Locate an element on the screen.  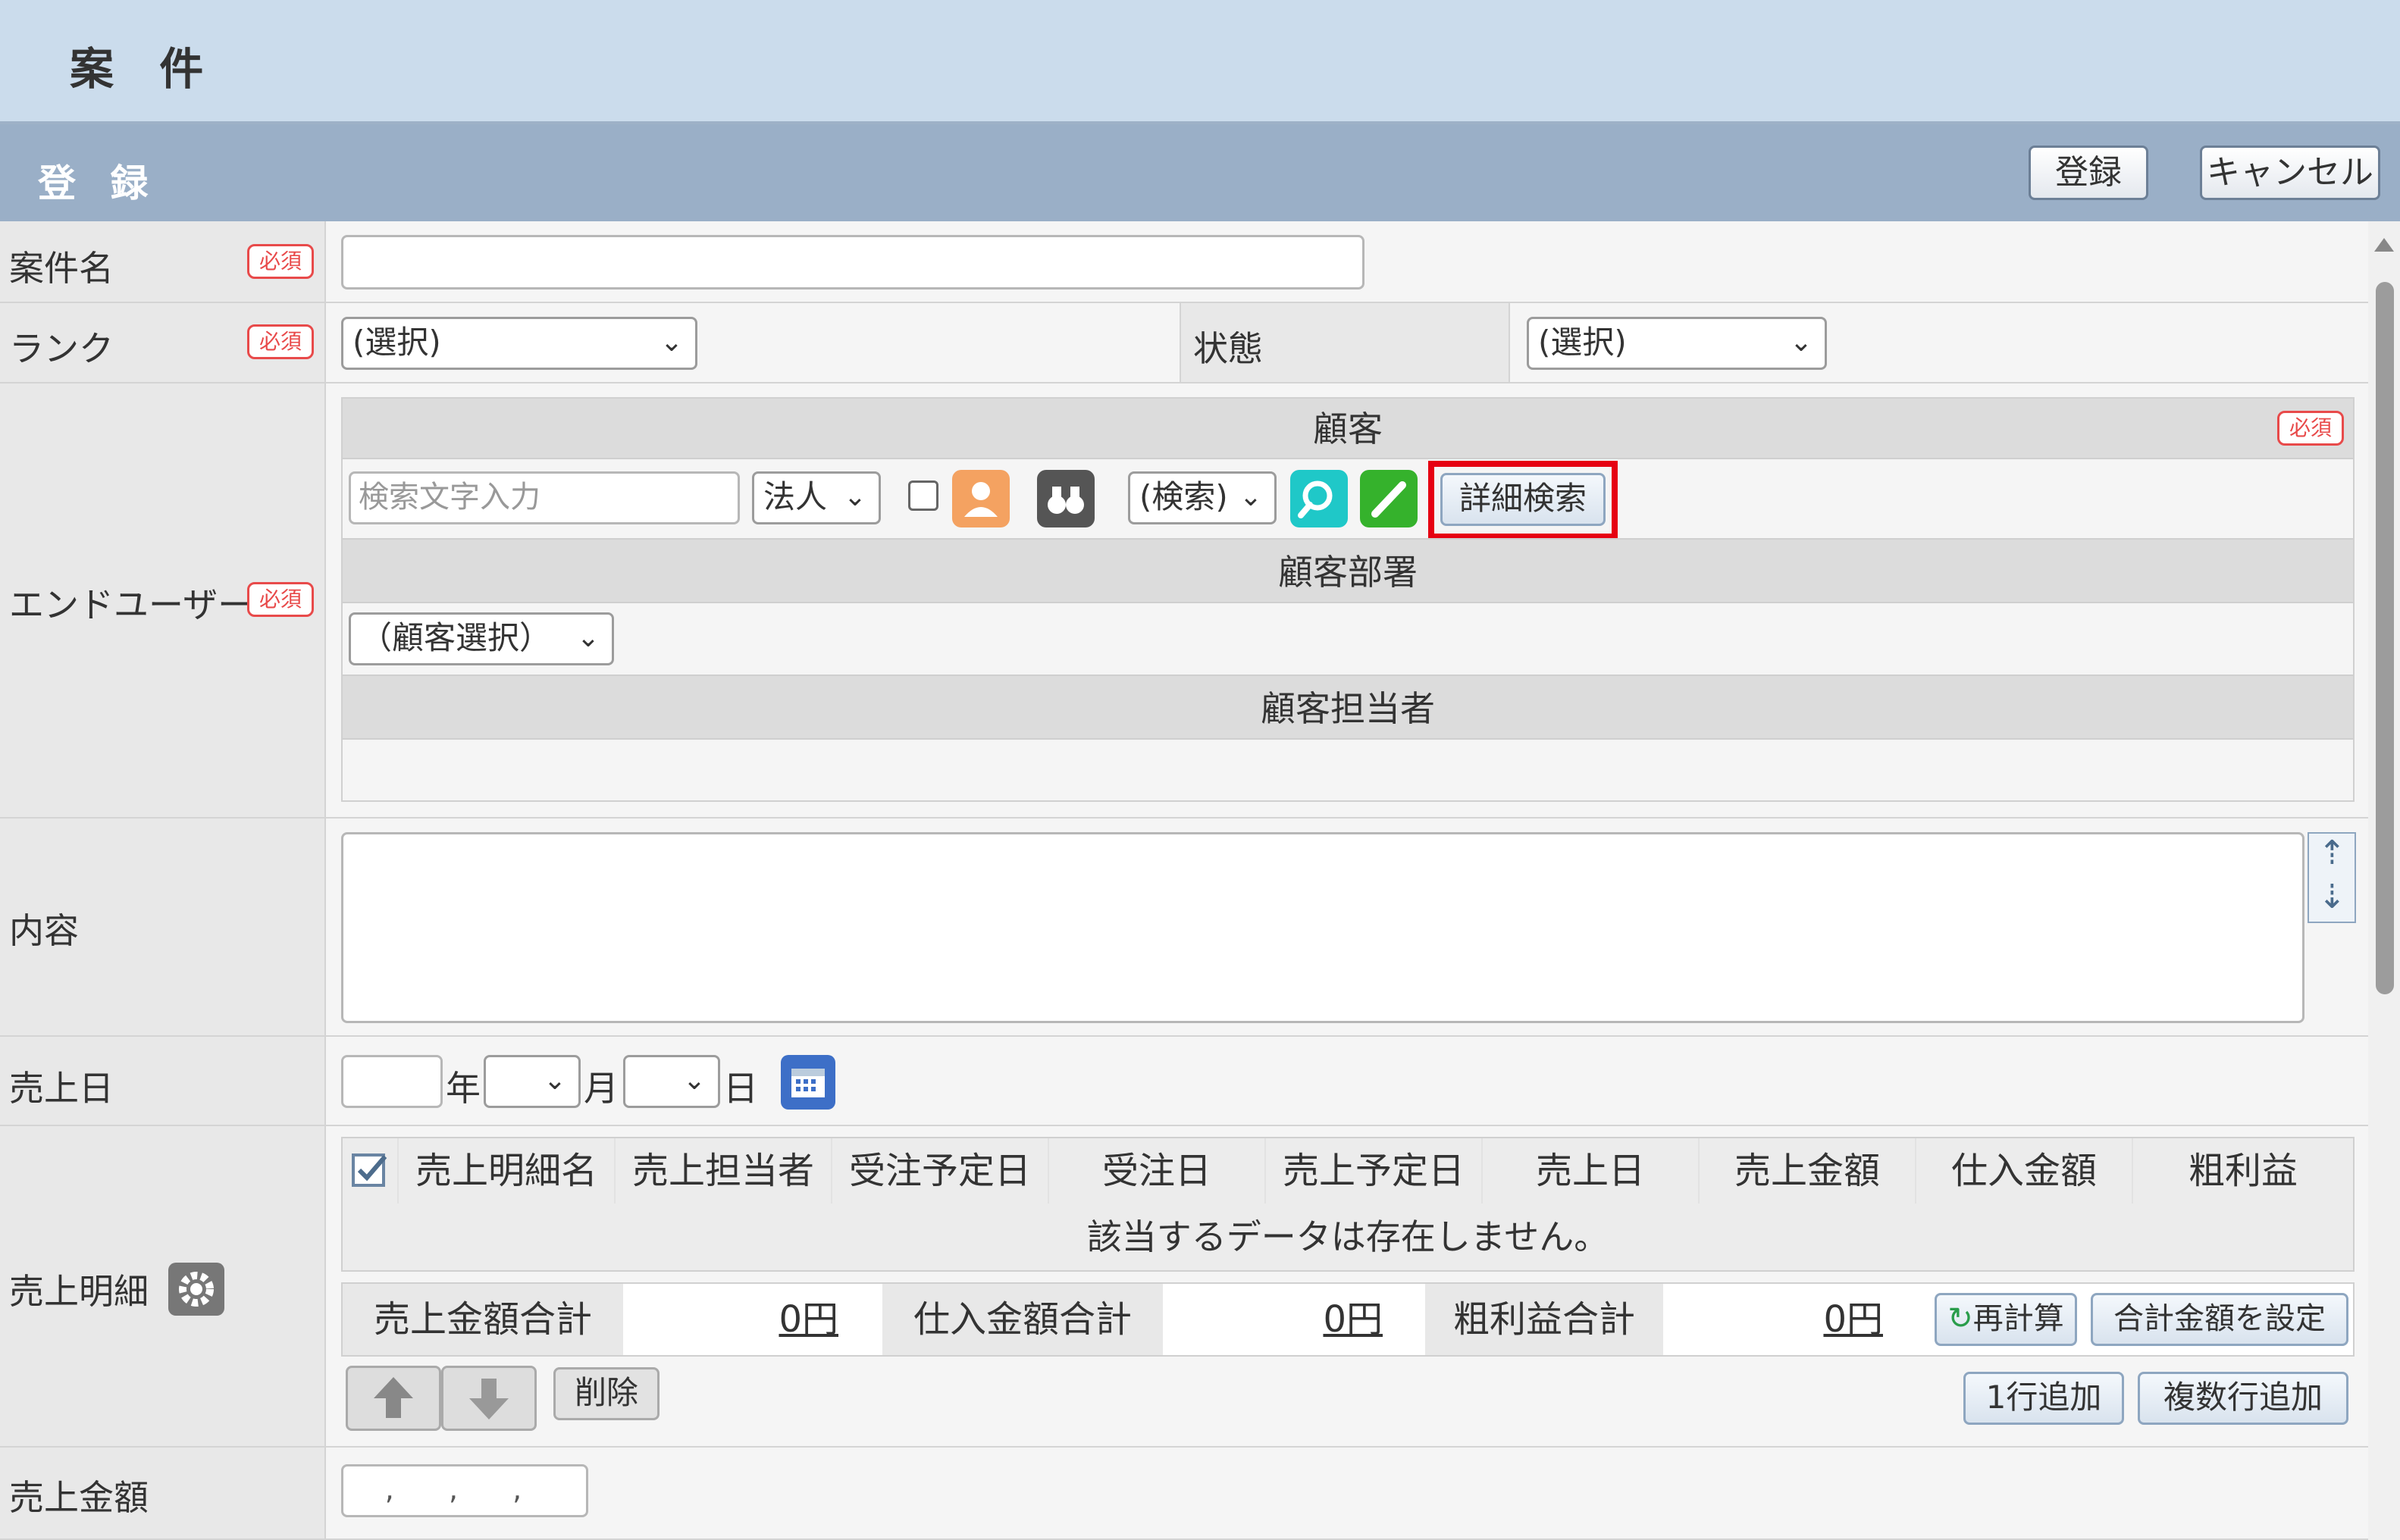
column-header: 受注日 is located at coordinates (1157, 1171).